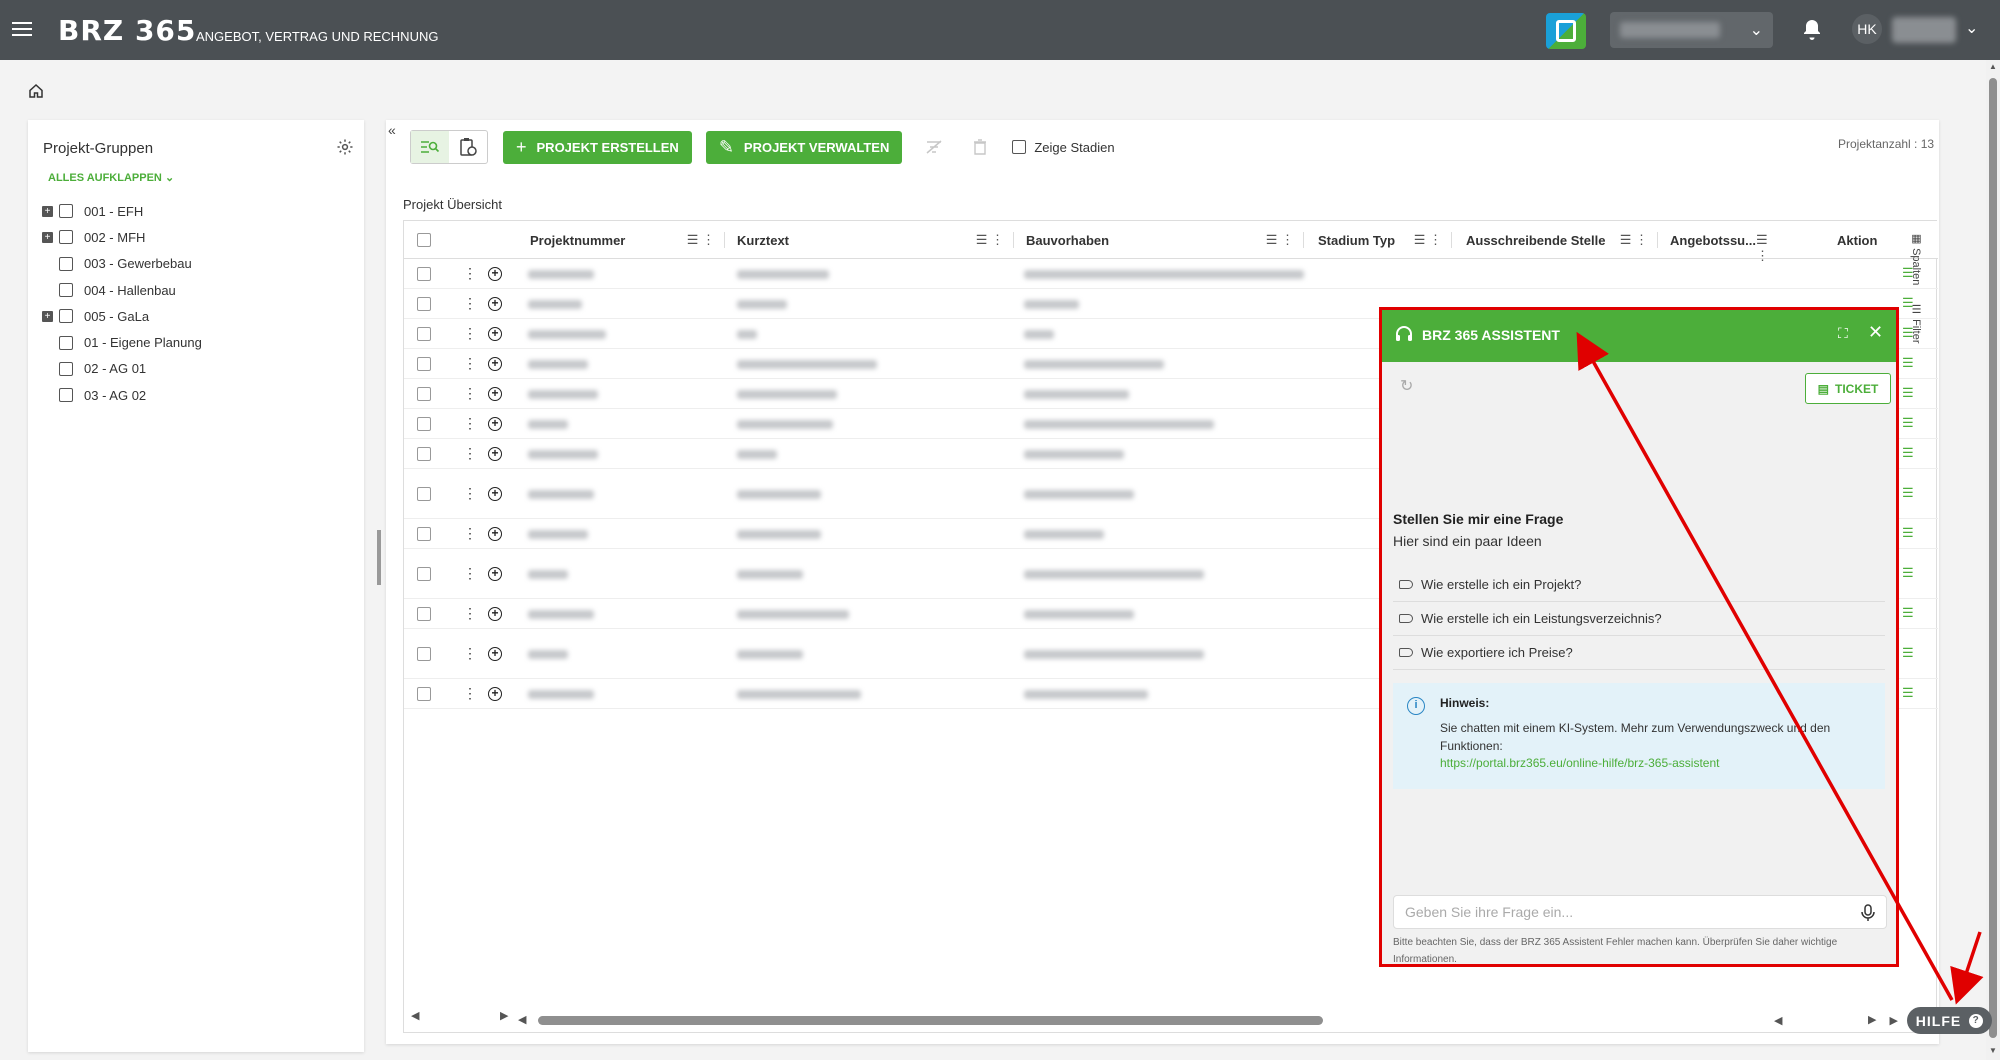 The width and height of the screenshot is (2000, 1060). I want to click on avatar: HK, so click(1867, 29).